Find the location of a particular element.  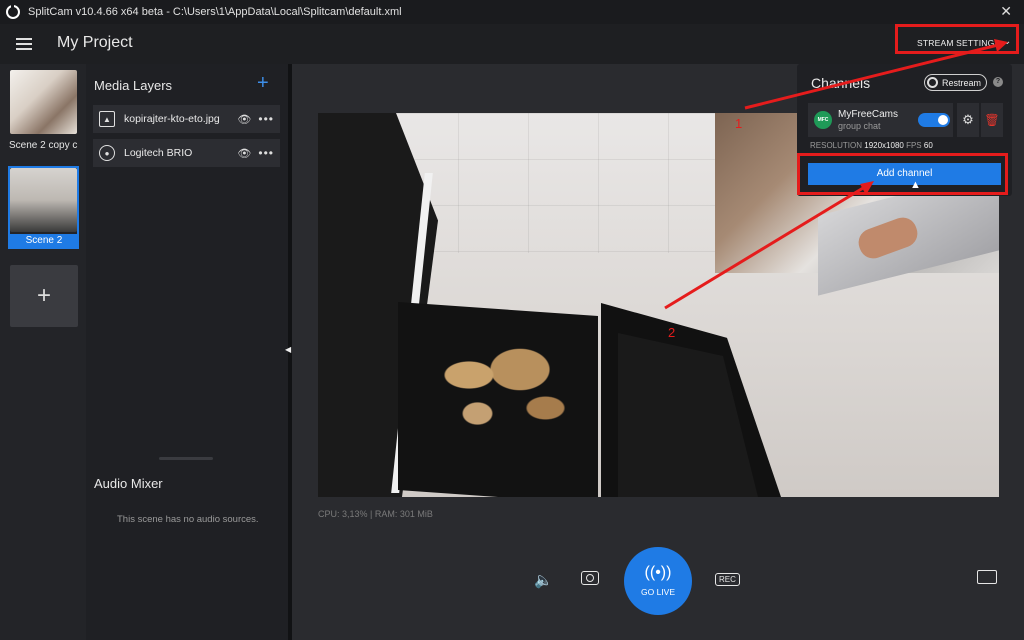

channel-enable-toggle is located at coordinates (934, 120).